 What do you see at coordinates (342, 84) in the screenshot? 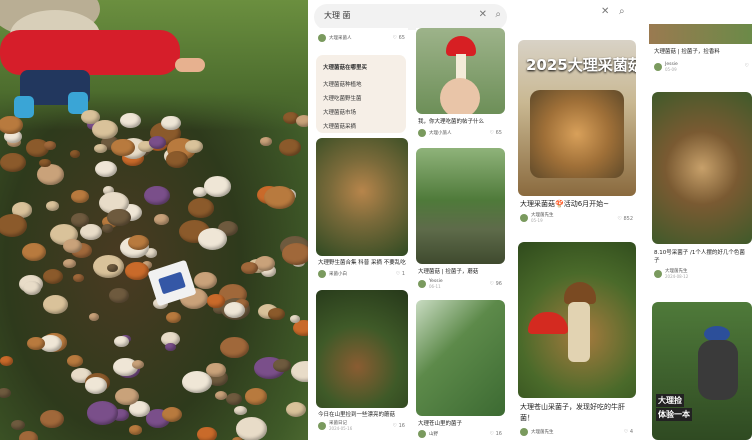
I see `suggestion-item: 大理菌菇种植地` at bounding box center [342, 84].